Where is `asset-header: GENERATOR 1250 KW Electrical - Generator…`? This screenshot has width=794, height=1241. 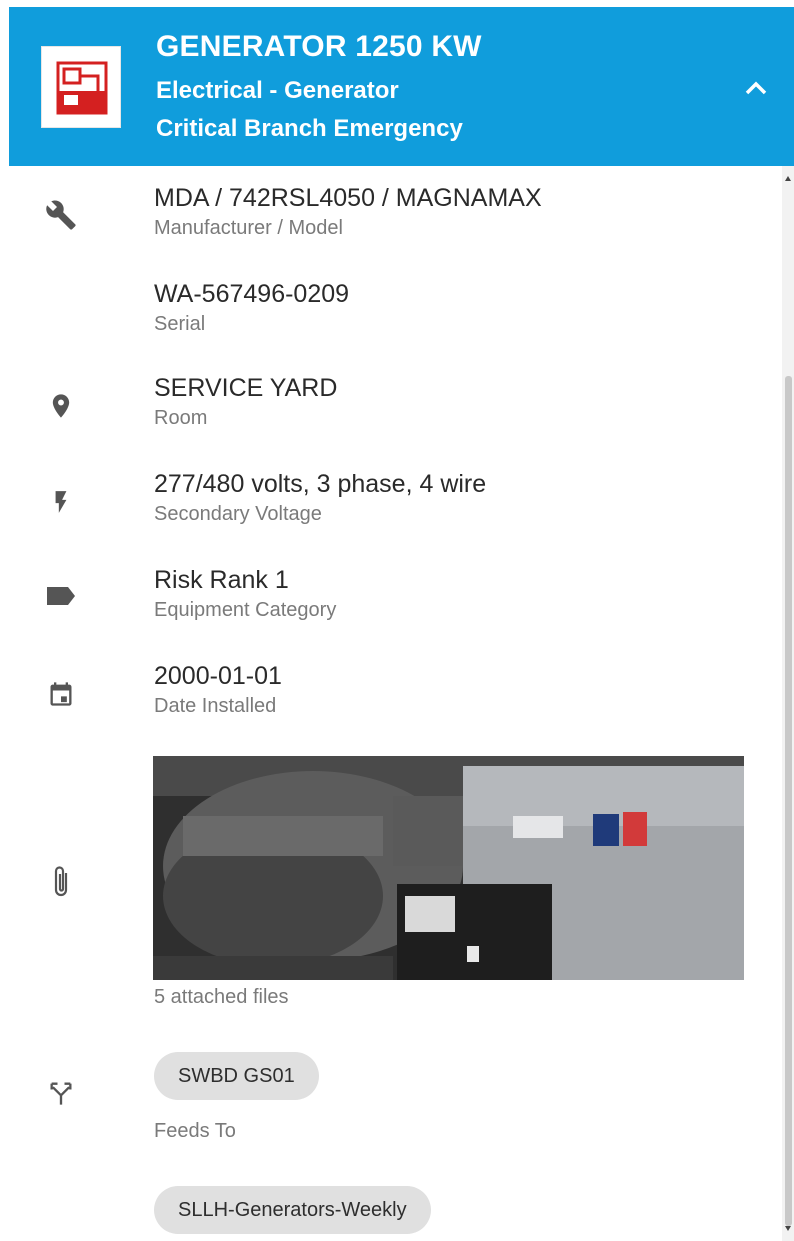 asset-header: GENERATOR 1250 KW Electrical - Generator… is located at coordinates (401, 86).